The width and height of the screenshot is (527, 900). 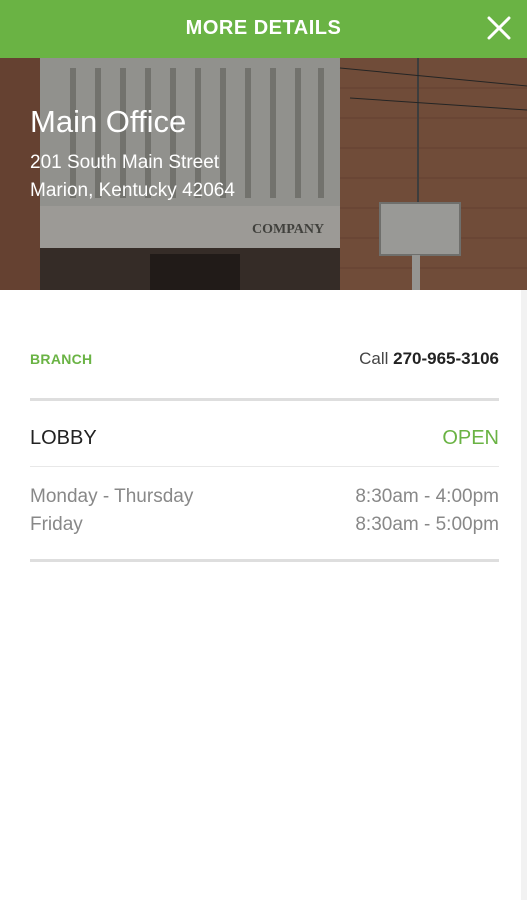 I want to click on hours-time: 8:30am - 5:00pm, so click(x=427, y=524).